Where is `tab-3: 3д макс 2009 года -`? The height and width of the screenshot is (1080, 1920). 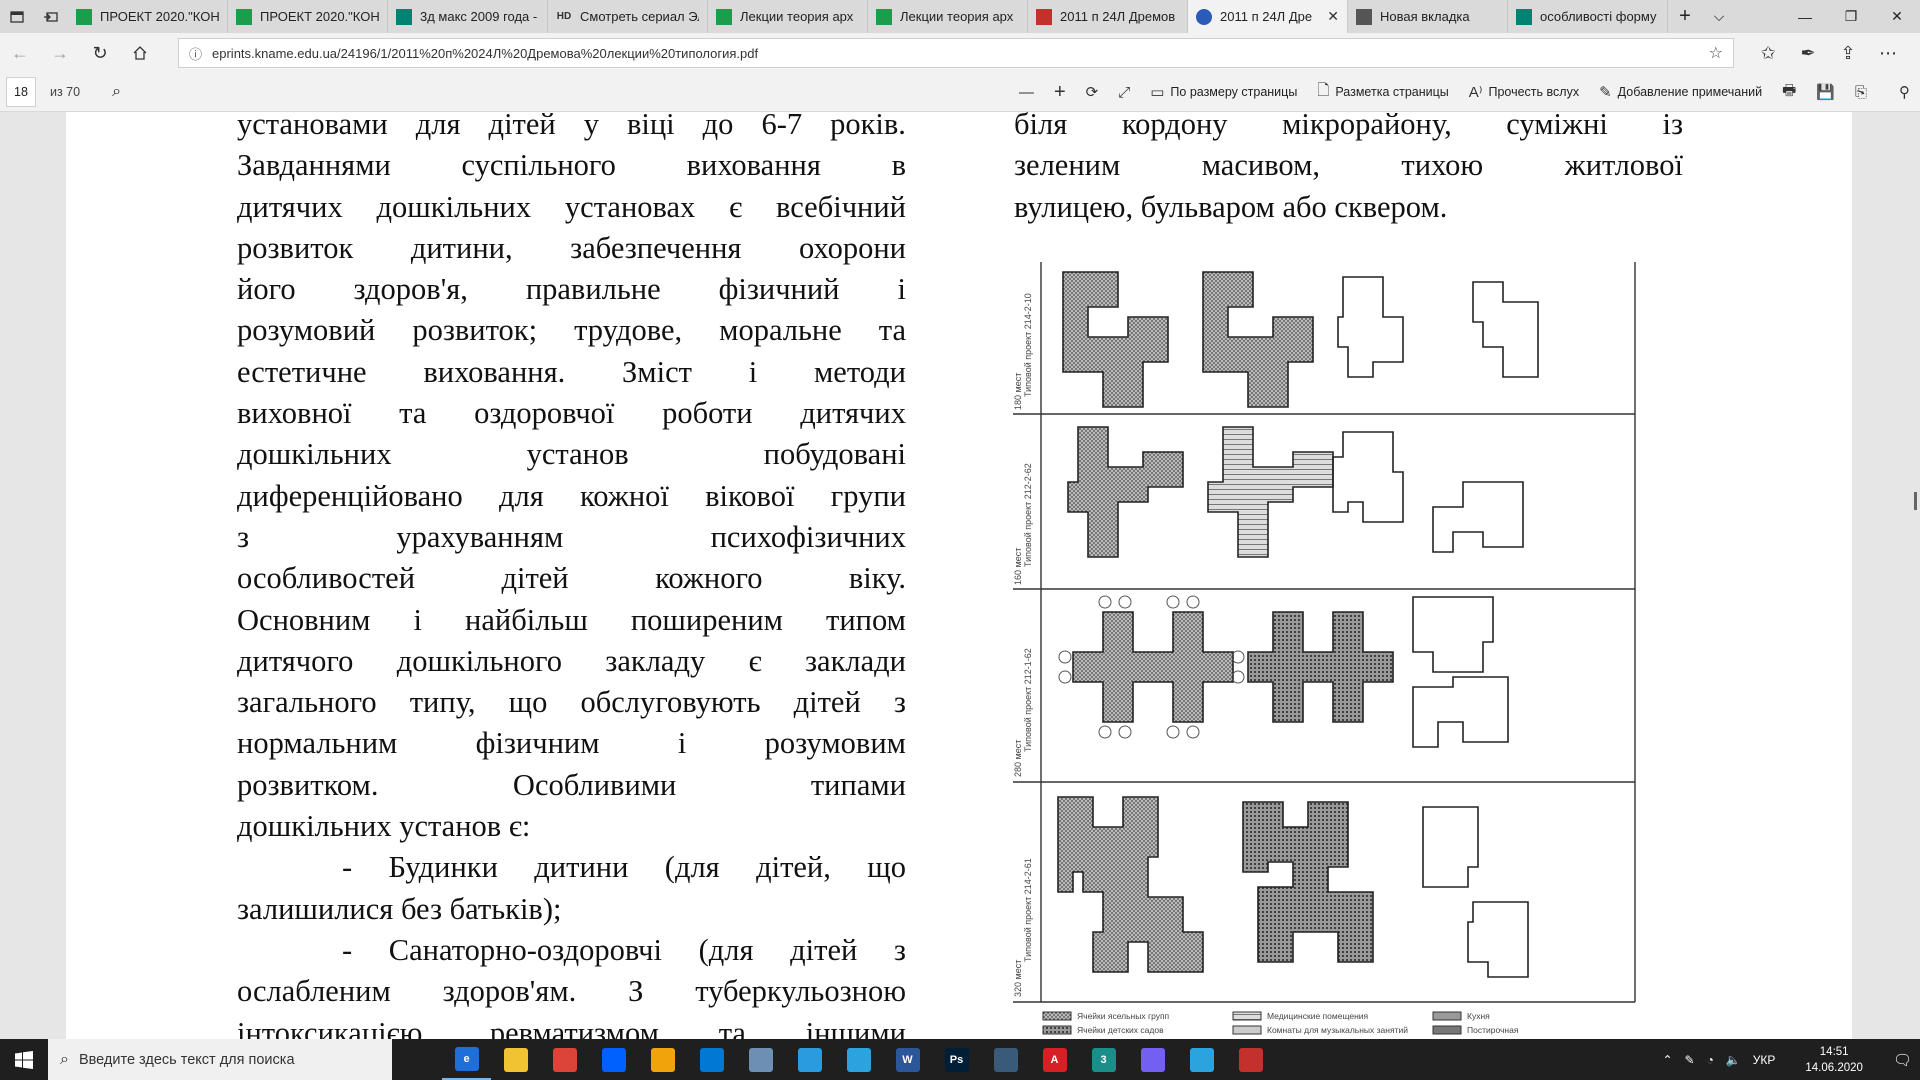
tab-3: 3д макс 2009 года - is located at coordinates (468, 16).